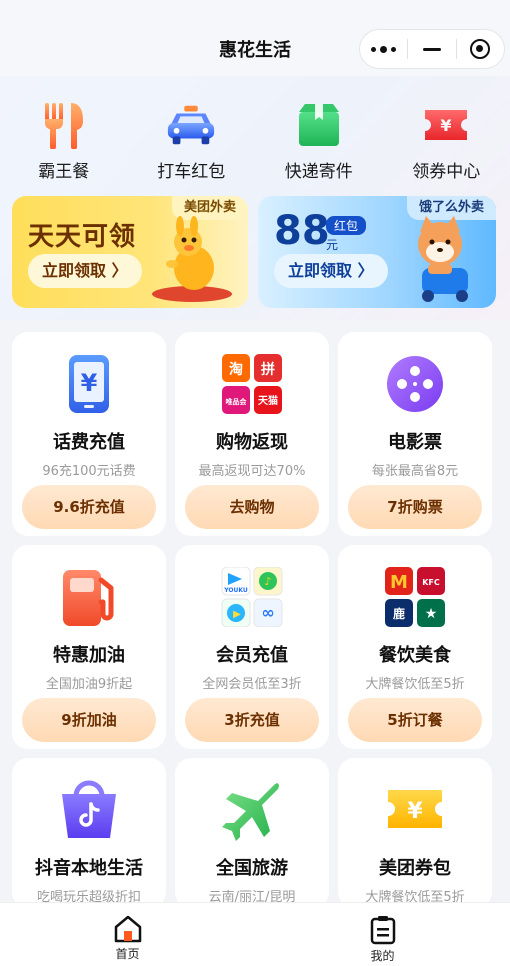 The image size is (510, 966). What do you see at coordinates (127, 929) in the screenshot?
I see `home-icon` at bounding box center [127, 929].